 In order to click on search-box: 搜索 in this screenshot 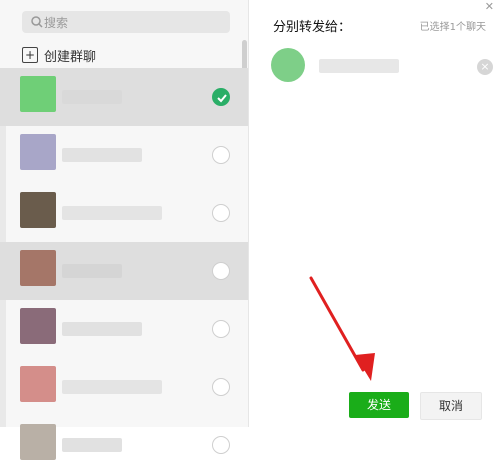, I will do `click(126, 22)`.